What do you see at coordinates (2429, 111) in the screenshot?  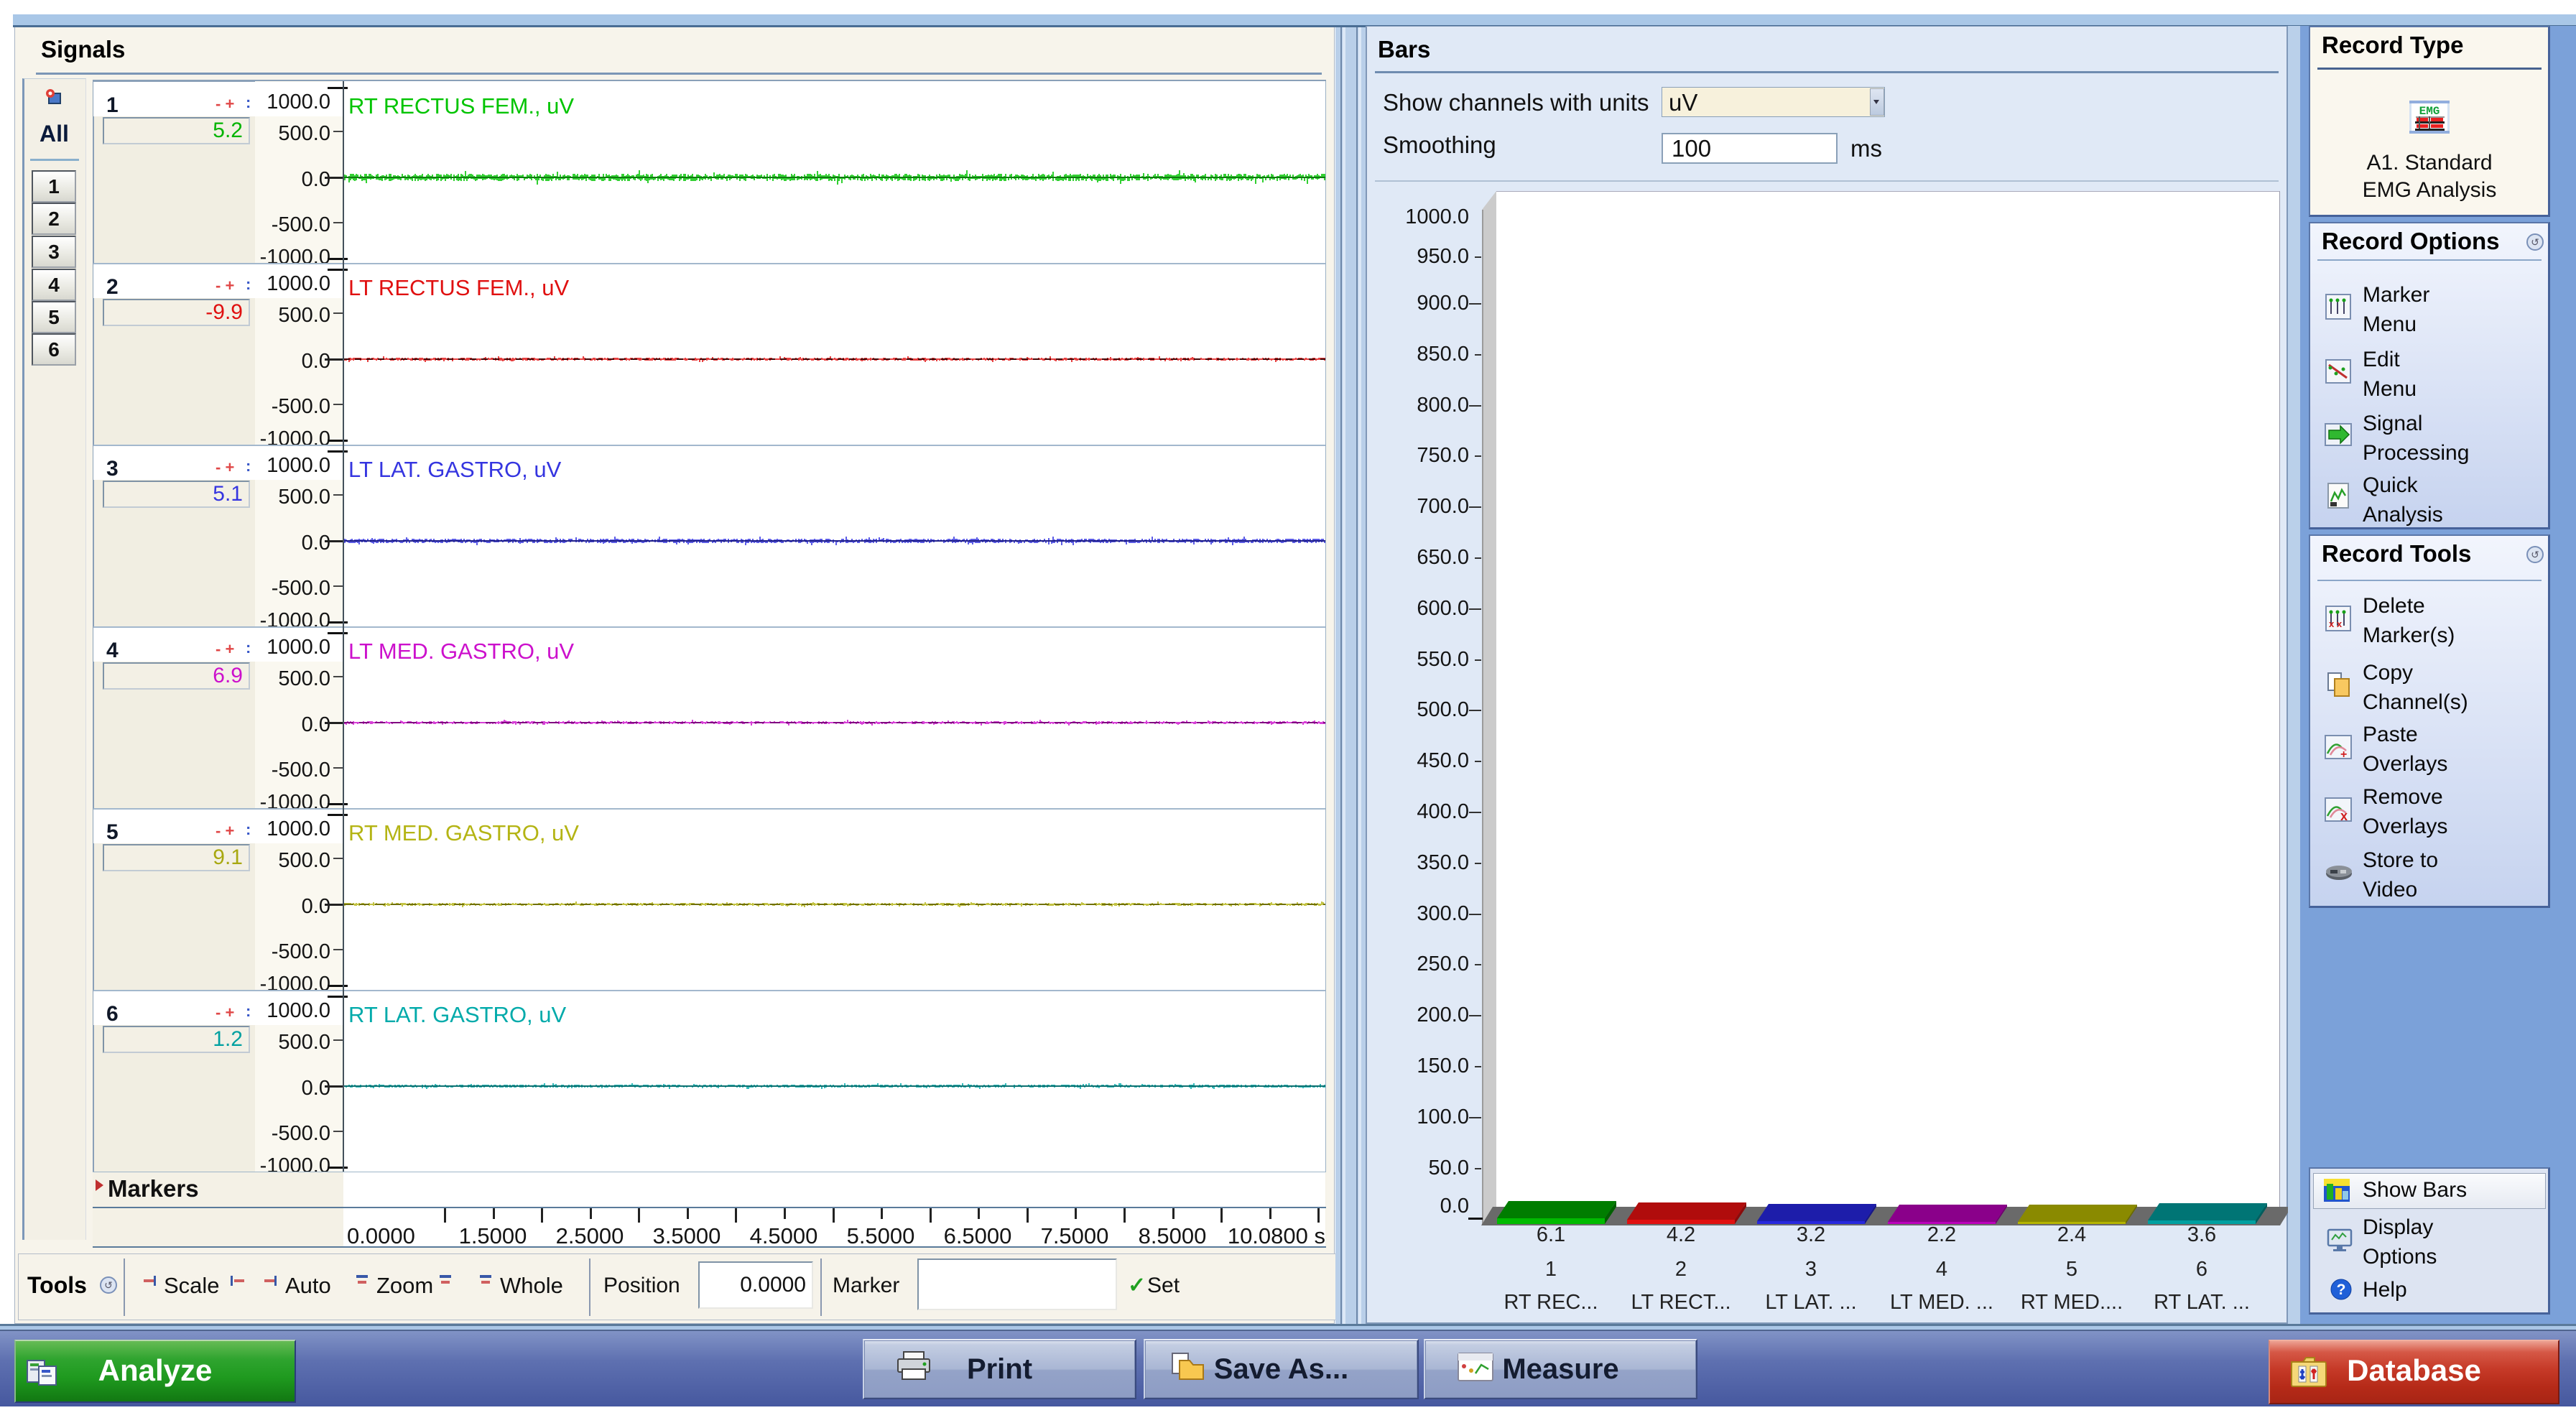 I see `svg-text: EMG` at bounding box center [2429, 111].